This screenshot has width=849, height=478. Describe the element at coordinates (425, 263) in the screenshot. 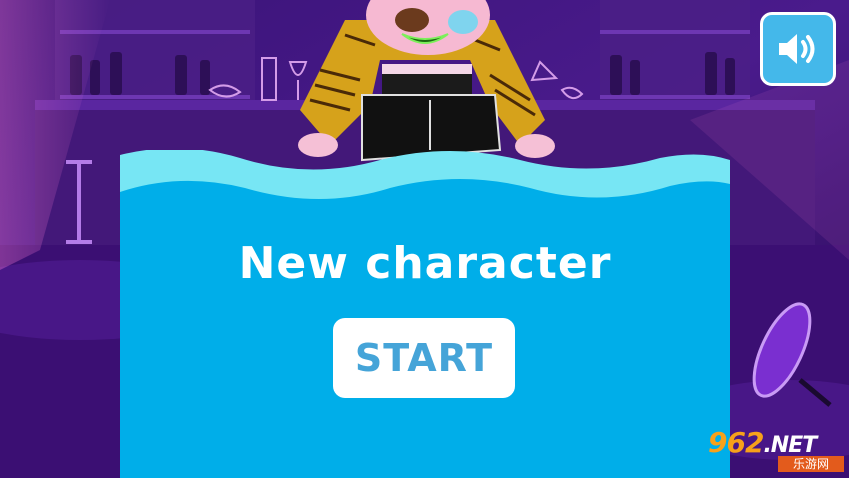

I see `screen-title: New character` at that location.